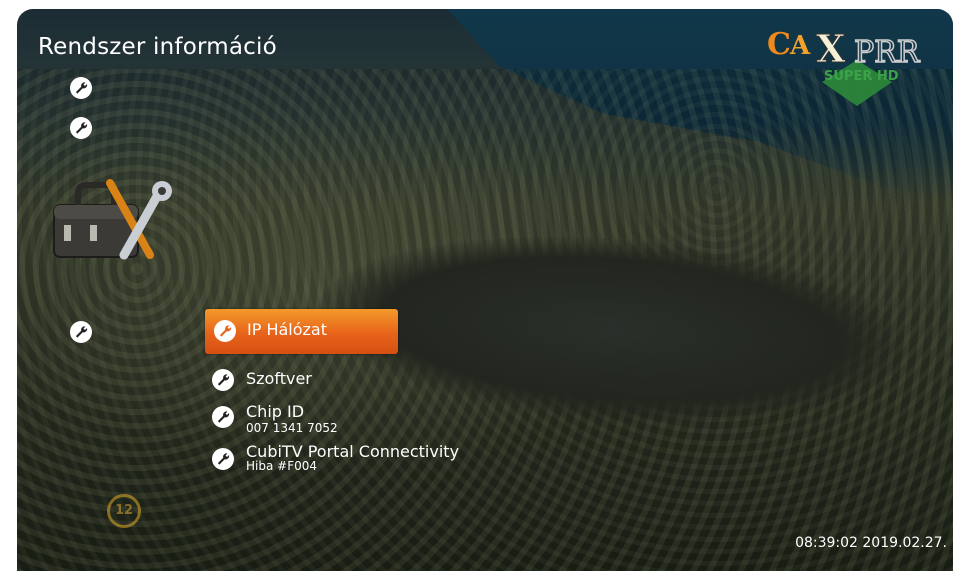  Describe the element at coordinates (112, 219) in the screenshot. I see `toolbox-icon` at that location.